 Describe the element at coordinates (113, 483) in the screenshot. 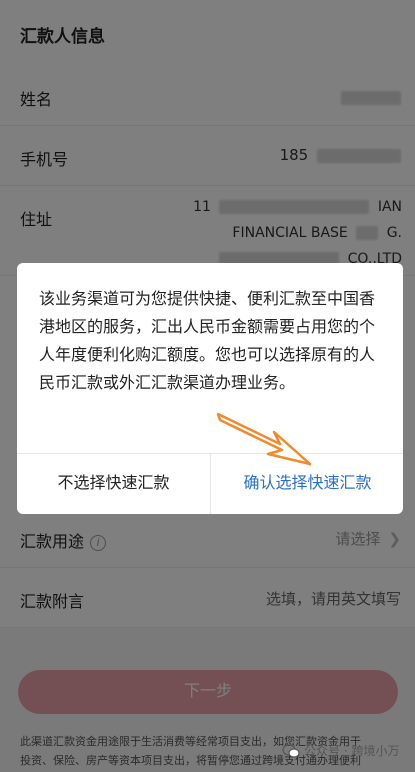

I see `decline-fast-remit-button: 不选择快速汇款` at that location.